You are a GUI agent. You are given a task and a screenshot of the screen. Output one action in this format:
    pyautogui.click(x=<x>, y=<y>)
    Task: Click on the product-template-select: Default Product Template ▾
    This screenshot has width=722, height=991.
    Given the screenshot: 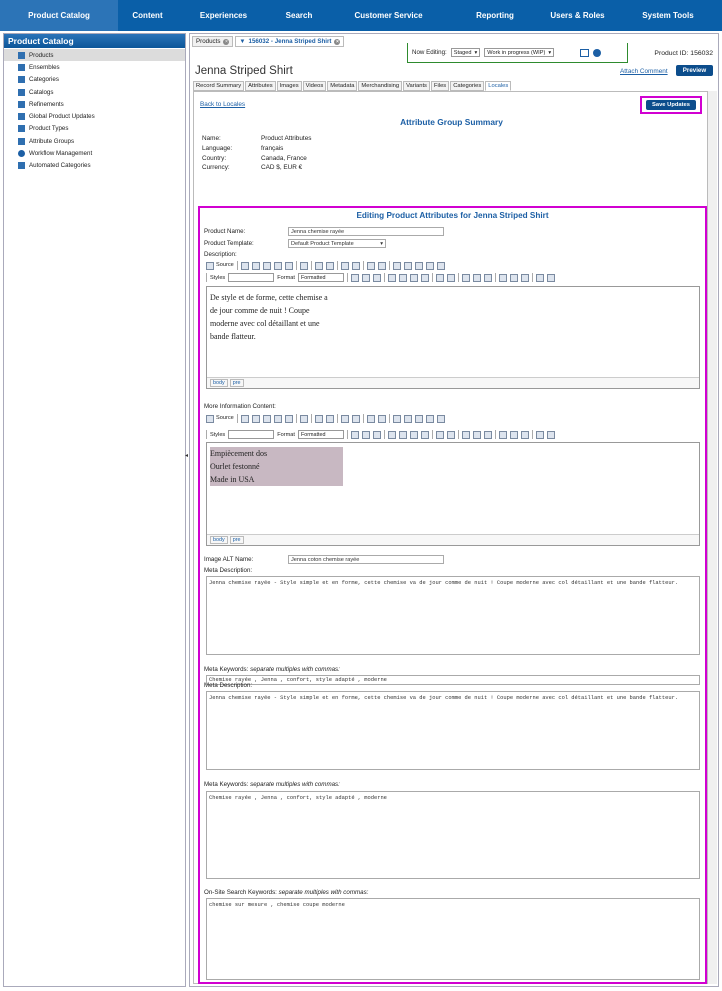 What is the action you would take?
    pyautogui.click(x=337, y=243)
    